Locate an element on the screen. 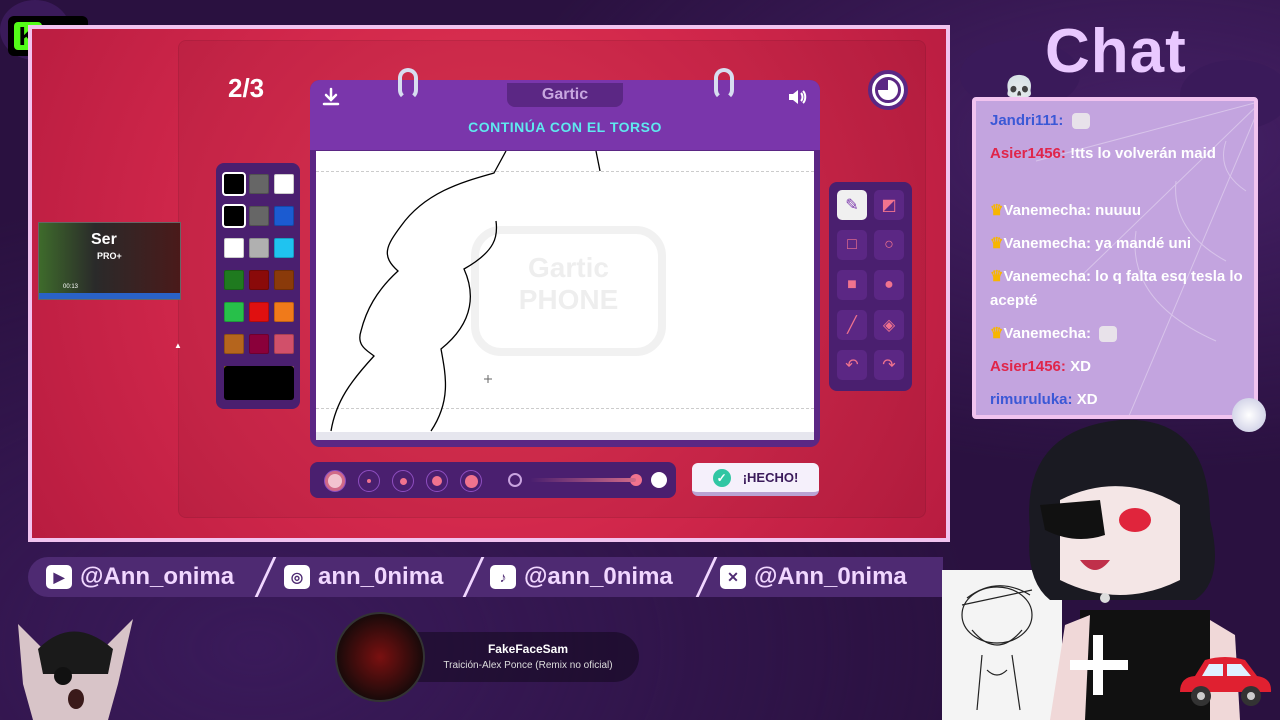  chat-message: ♛Vanemecha: nuuuu is located at coordinates (1121, 211).